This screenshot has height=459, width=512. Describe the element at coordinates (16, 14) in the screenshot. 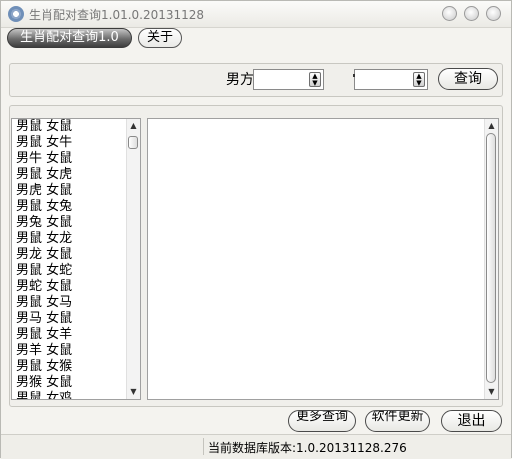

I see `app-icon` at that location.